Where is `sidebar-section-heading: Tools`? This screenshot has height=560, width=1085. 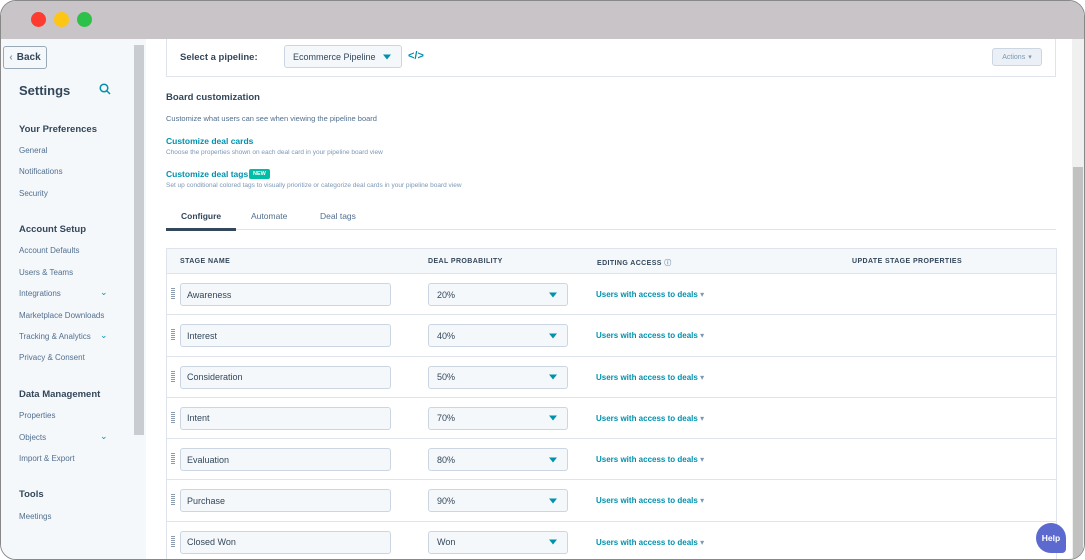 sidebar-section-heading: Tools is located at coordinates (31, 494).